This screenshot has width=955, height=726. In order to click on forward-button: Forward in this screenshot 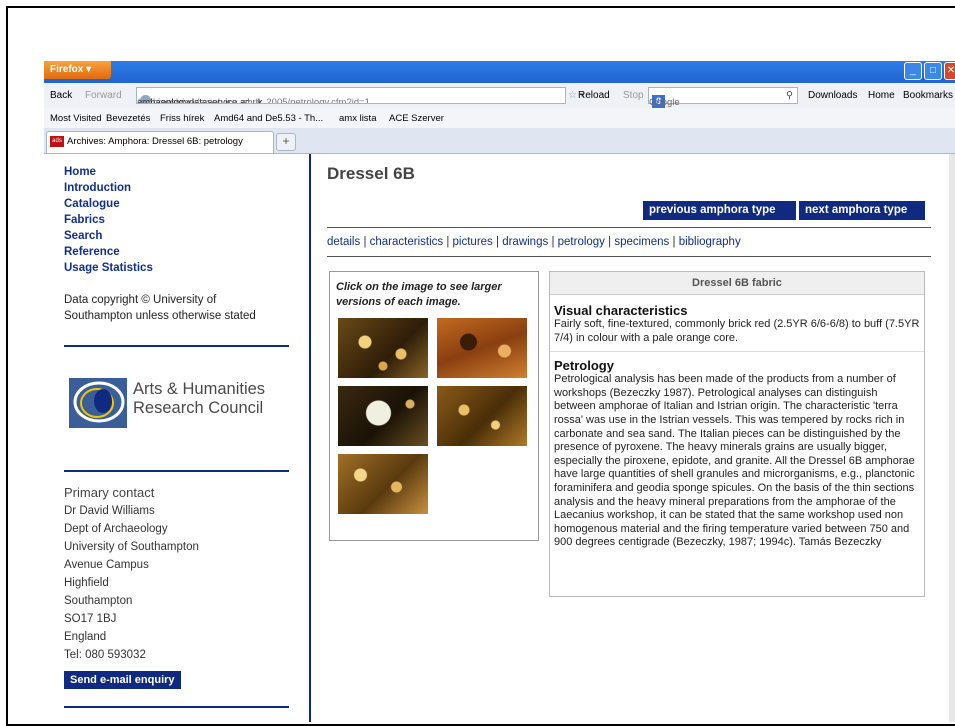, I will do `click(103, 95)`.